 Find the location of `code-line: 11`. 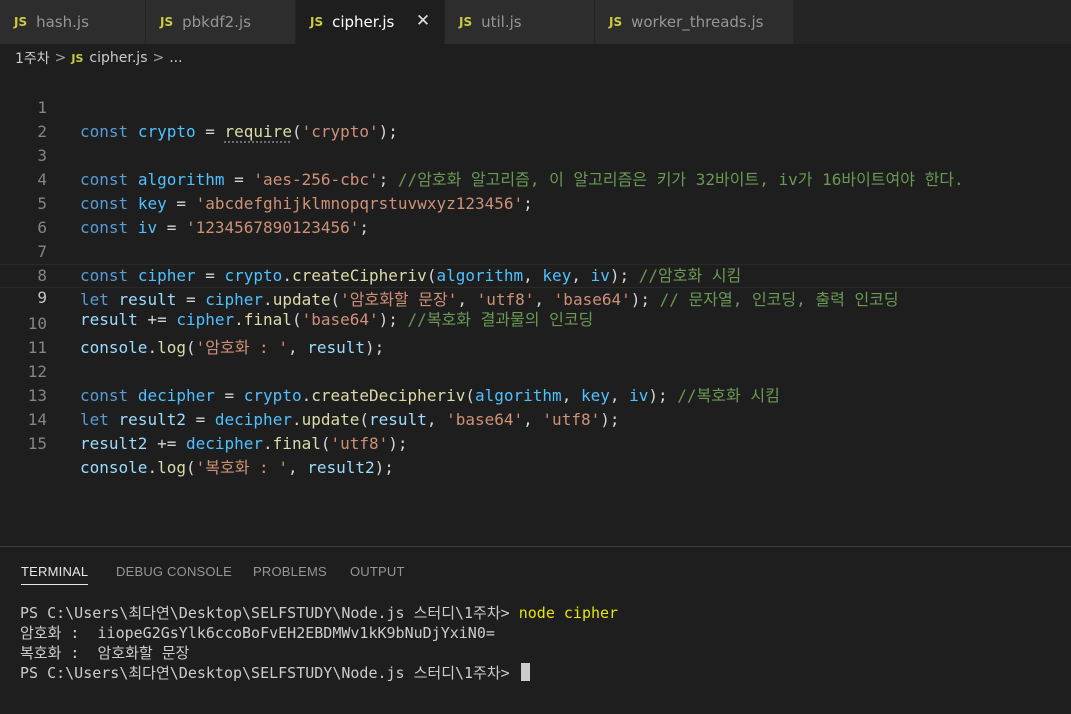

code-line: 11 is located at coordinates (535, 334).